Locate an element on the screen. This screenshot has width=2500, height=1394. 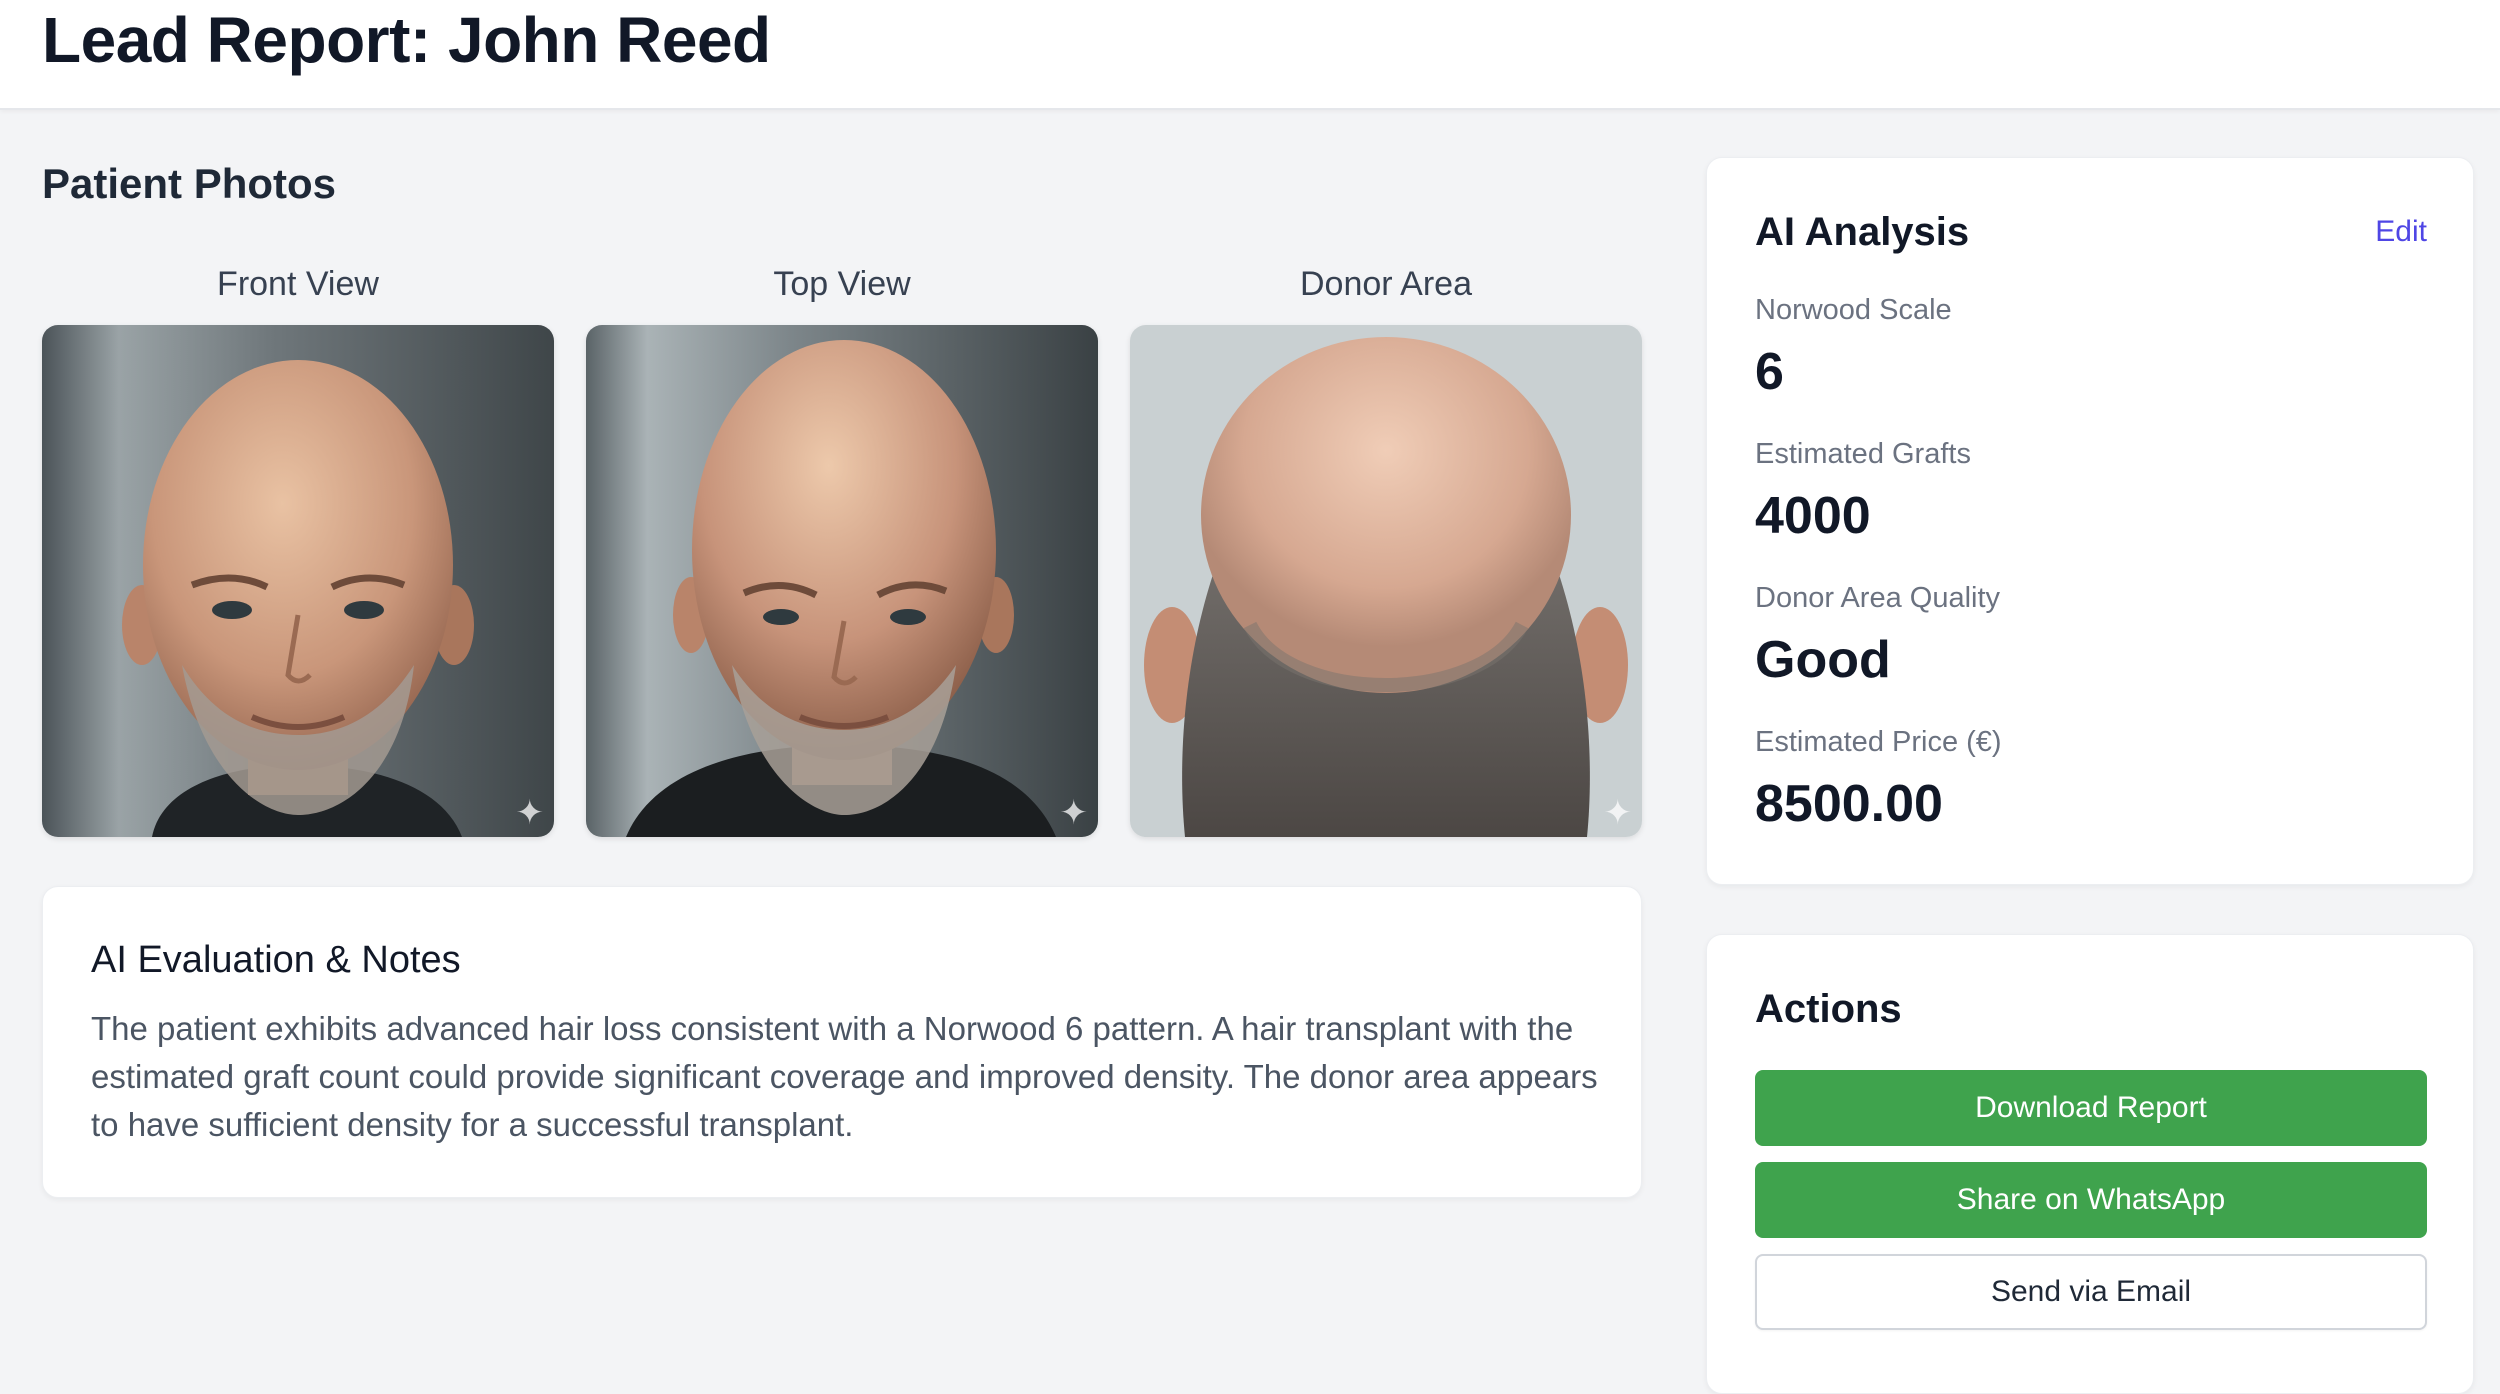
estimated-price-value: 8500.00 is located at coordinates (1849, 804).